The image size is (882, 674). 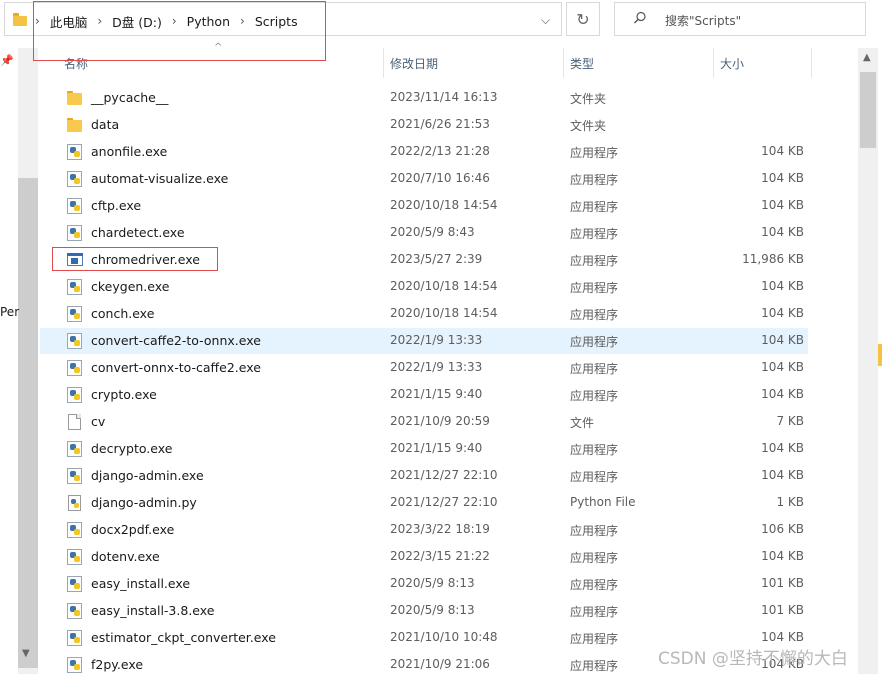 I want to click on breadcrumb-item-scripts: Scripts, so click(x=276, y=21).